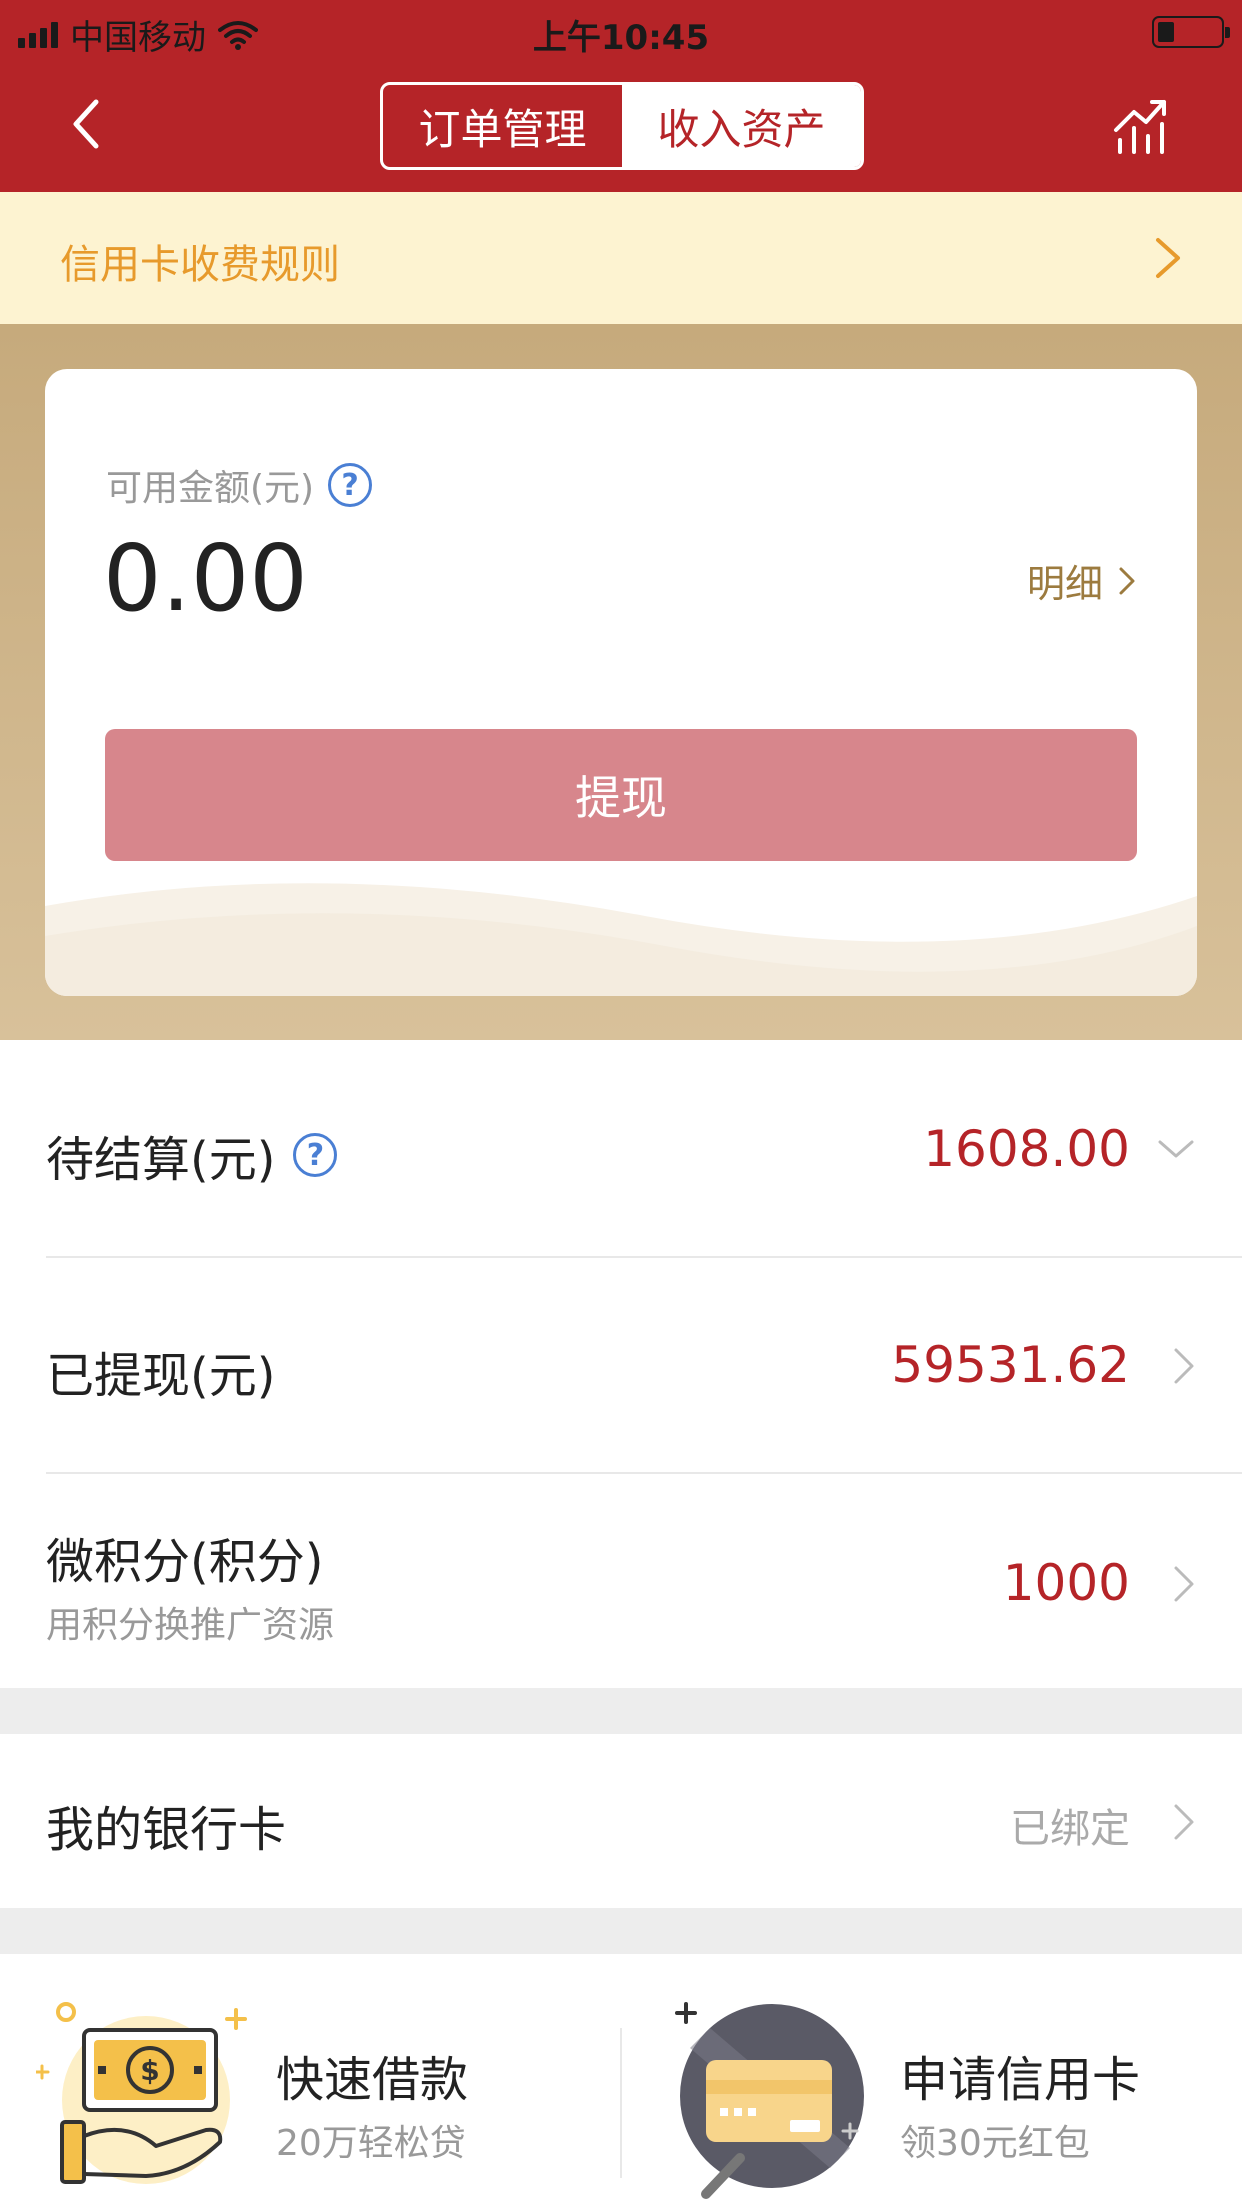  I want to click on tab-order-management: 订单管理, so click(502, 126).